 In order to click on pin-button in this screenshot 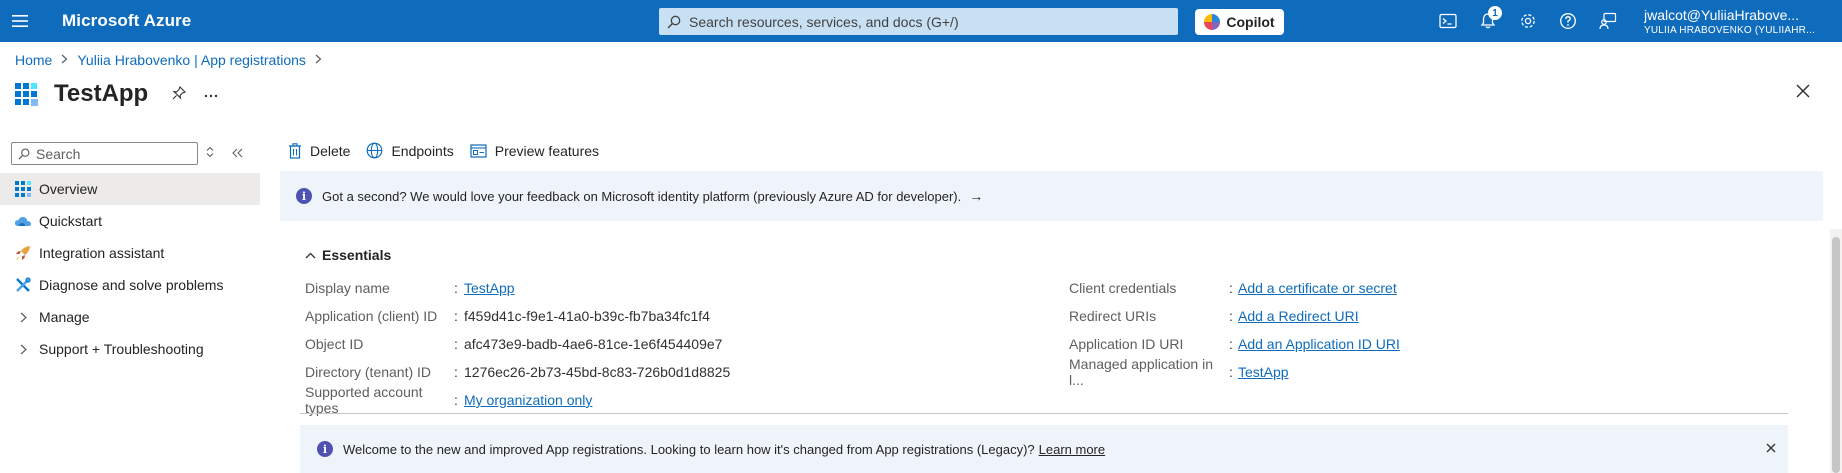, I will do `click(179, 94)`.